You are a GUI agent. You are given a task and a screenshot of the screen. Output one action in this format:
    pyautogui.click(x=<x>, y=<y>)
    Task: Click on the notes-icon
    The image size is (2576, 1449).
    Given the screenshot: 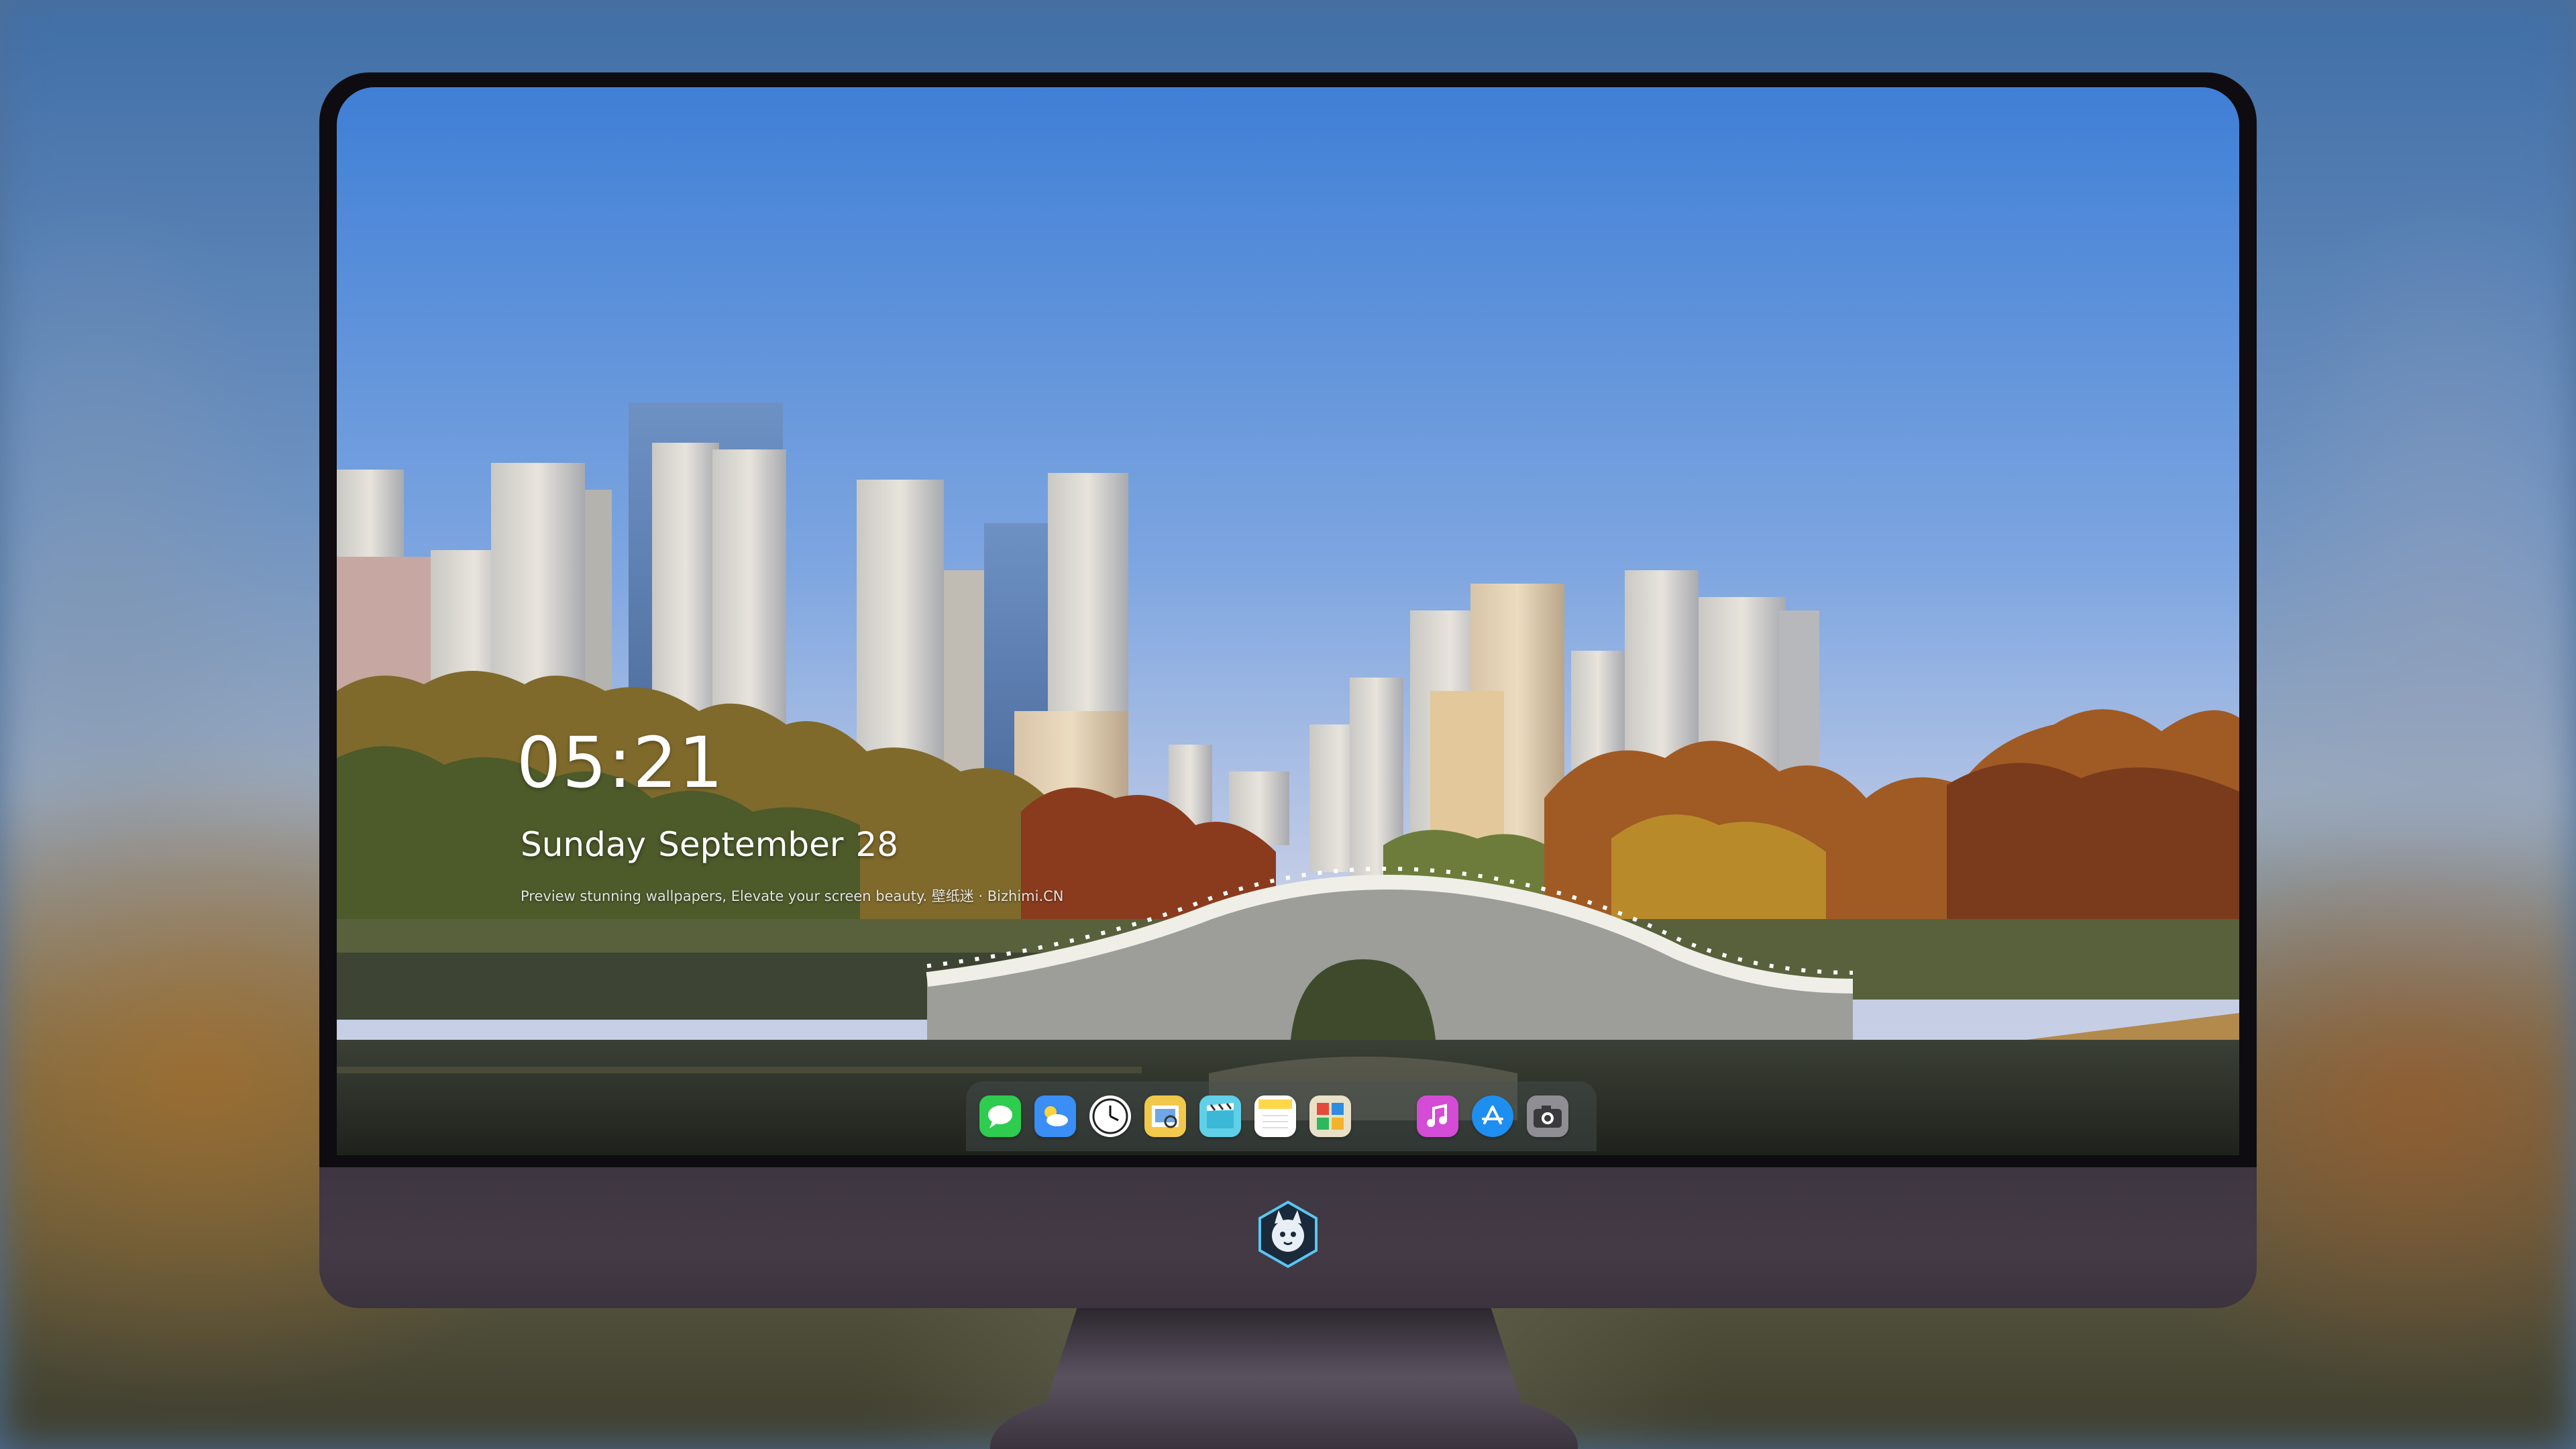 What is the action you would take?
    pyautogui.click(x=1275, y=1116)
    